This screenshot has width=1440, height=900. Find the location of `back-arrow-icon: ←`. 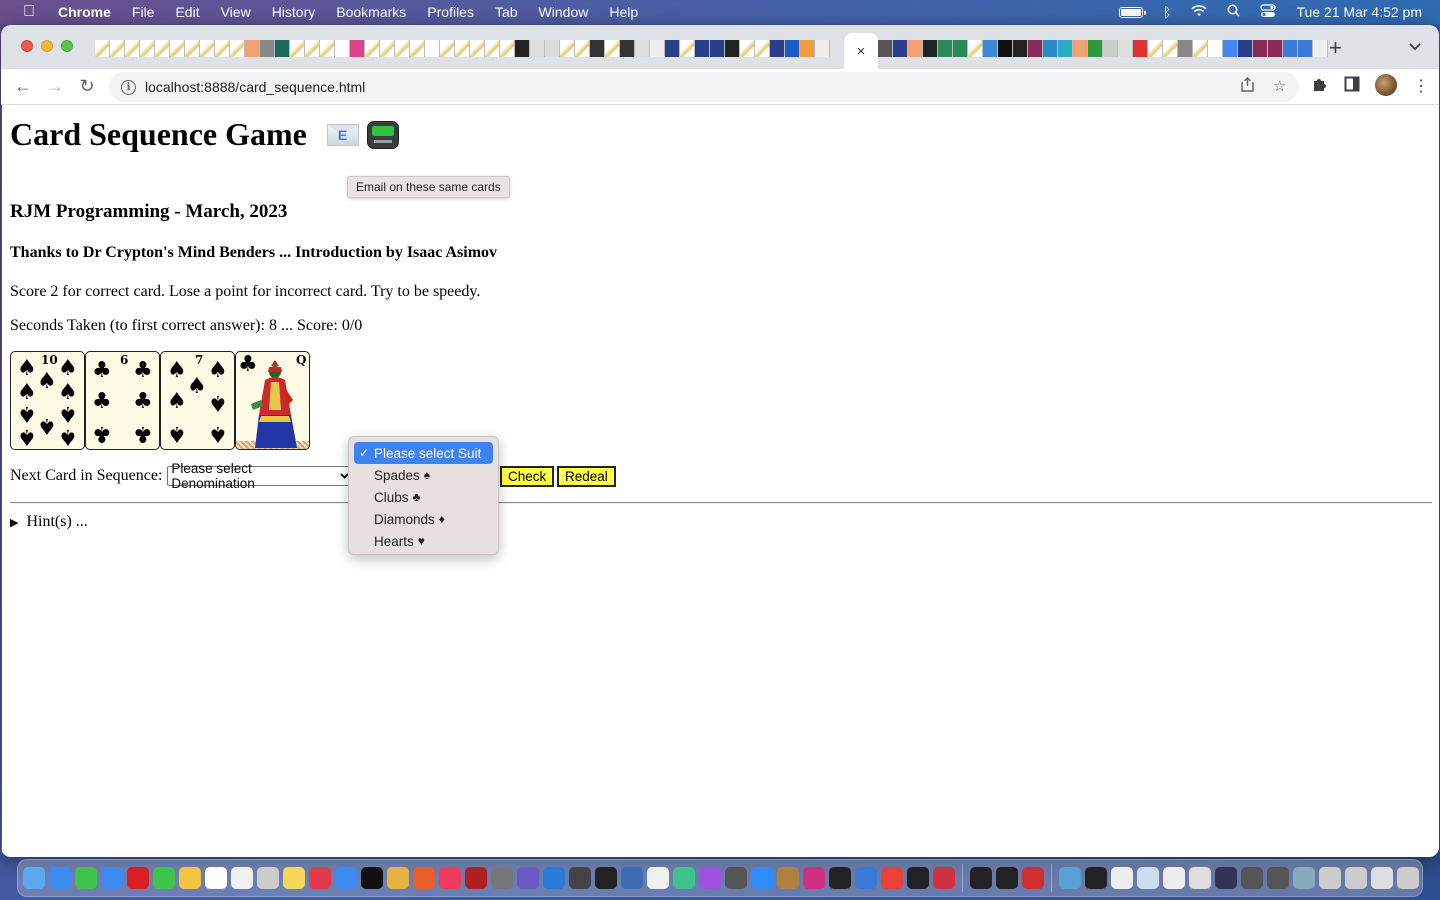

back-arrow-icon: ← is located at coordinates (23, 86).